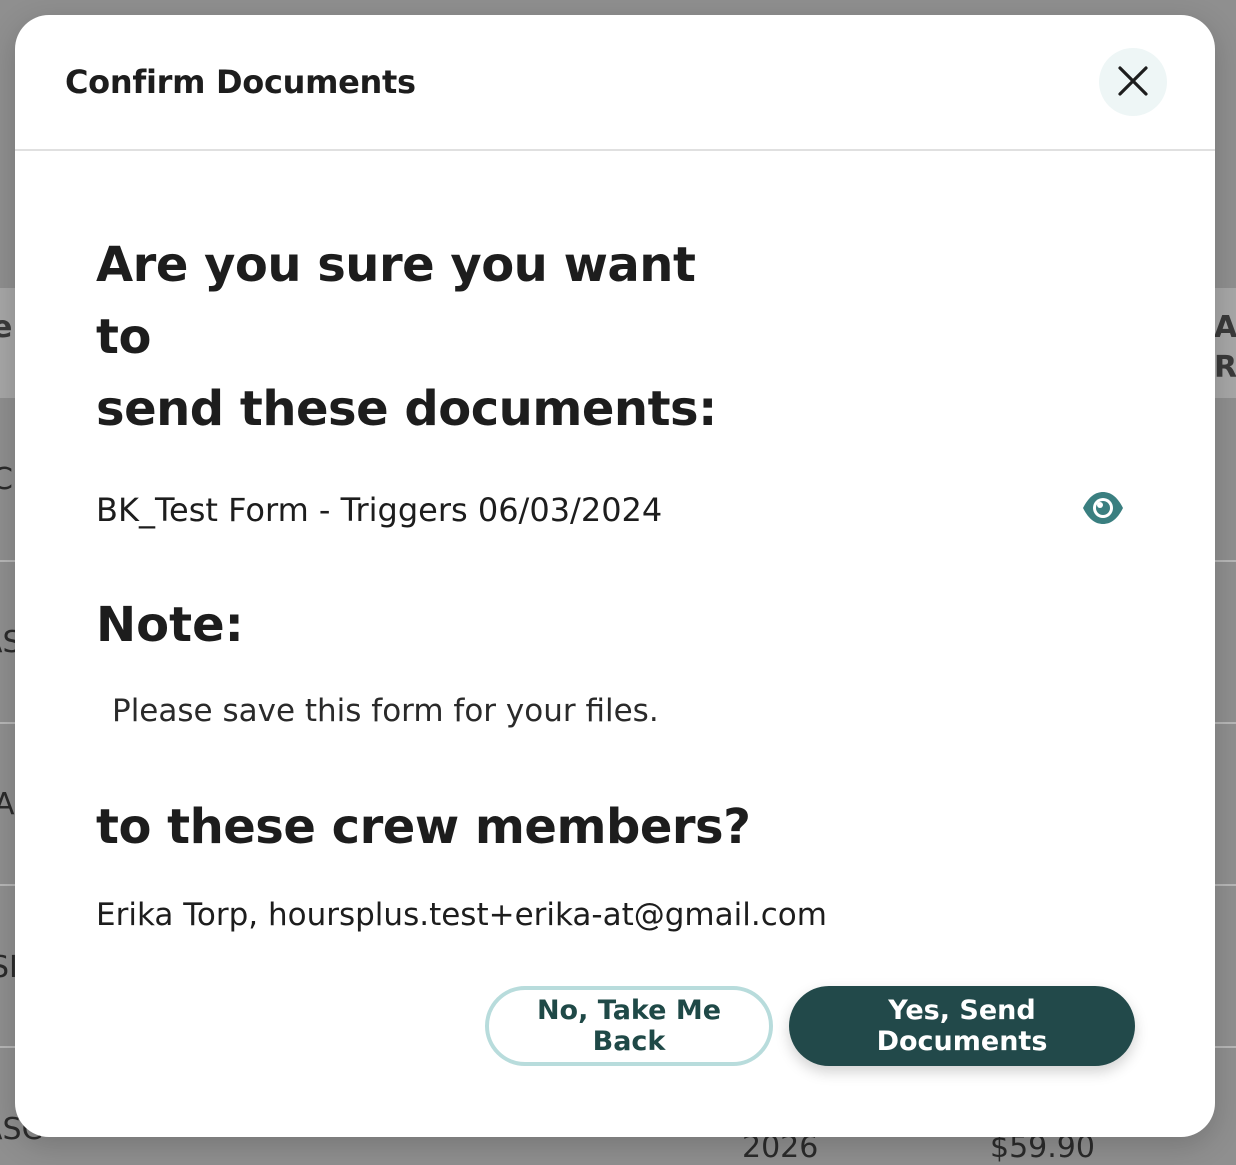  What do you see at coordinates (615, 83) in the screenshot?
I see `dialog-header: Confirm Documents` at bounding box center [615, 83].